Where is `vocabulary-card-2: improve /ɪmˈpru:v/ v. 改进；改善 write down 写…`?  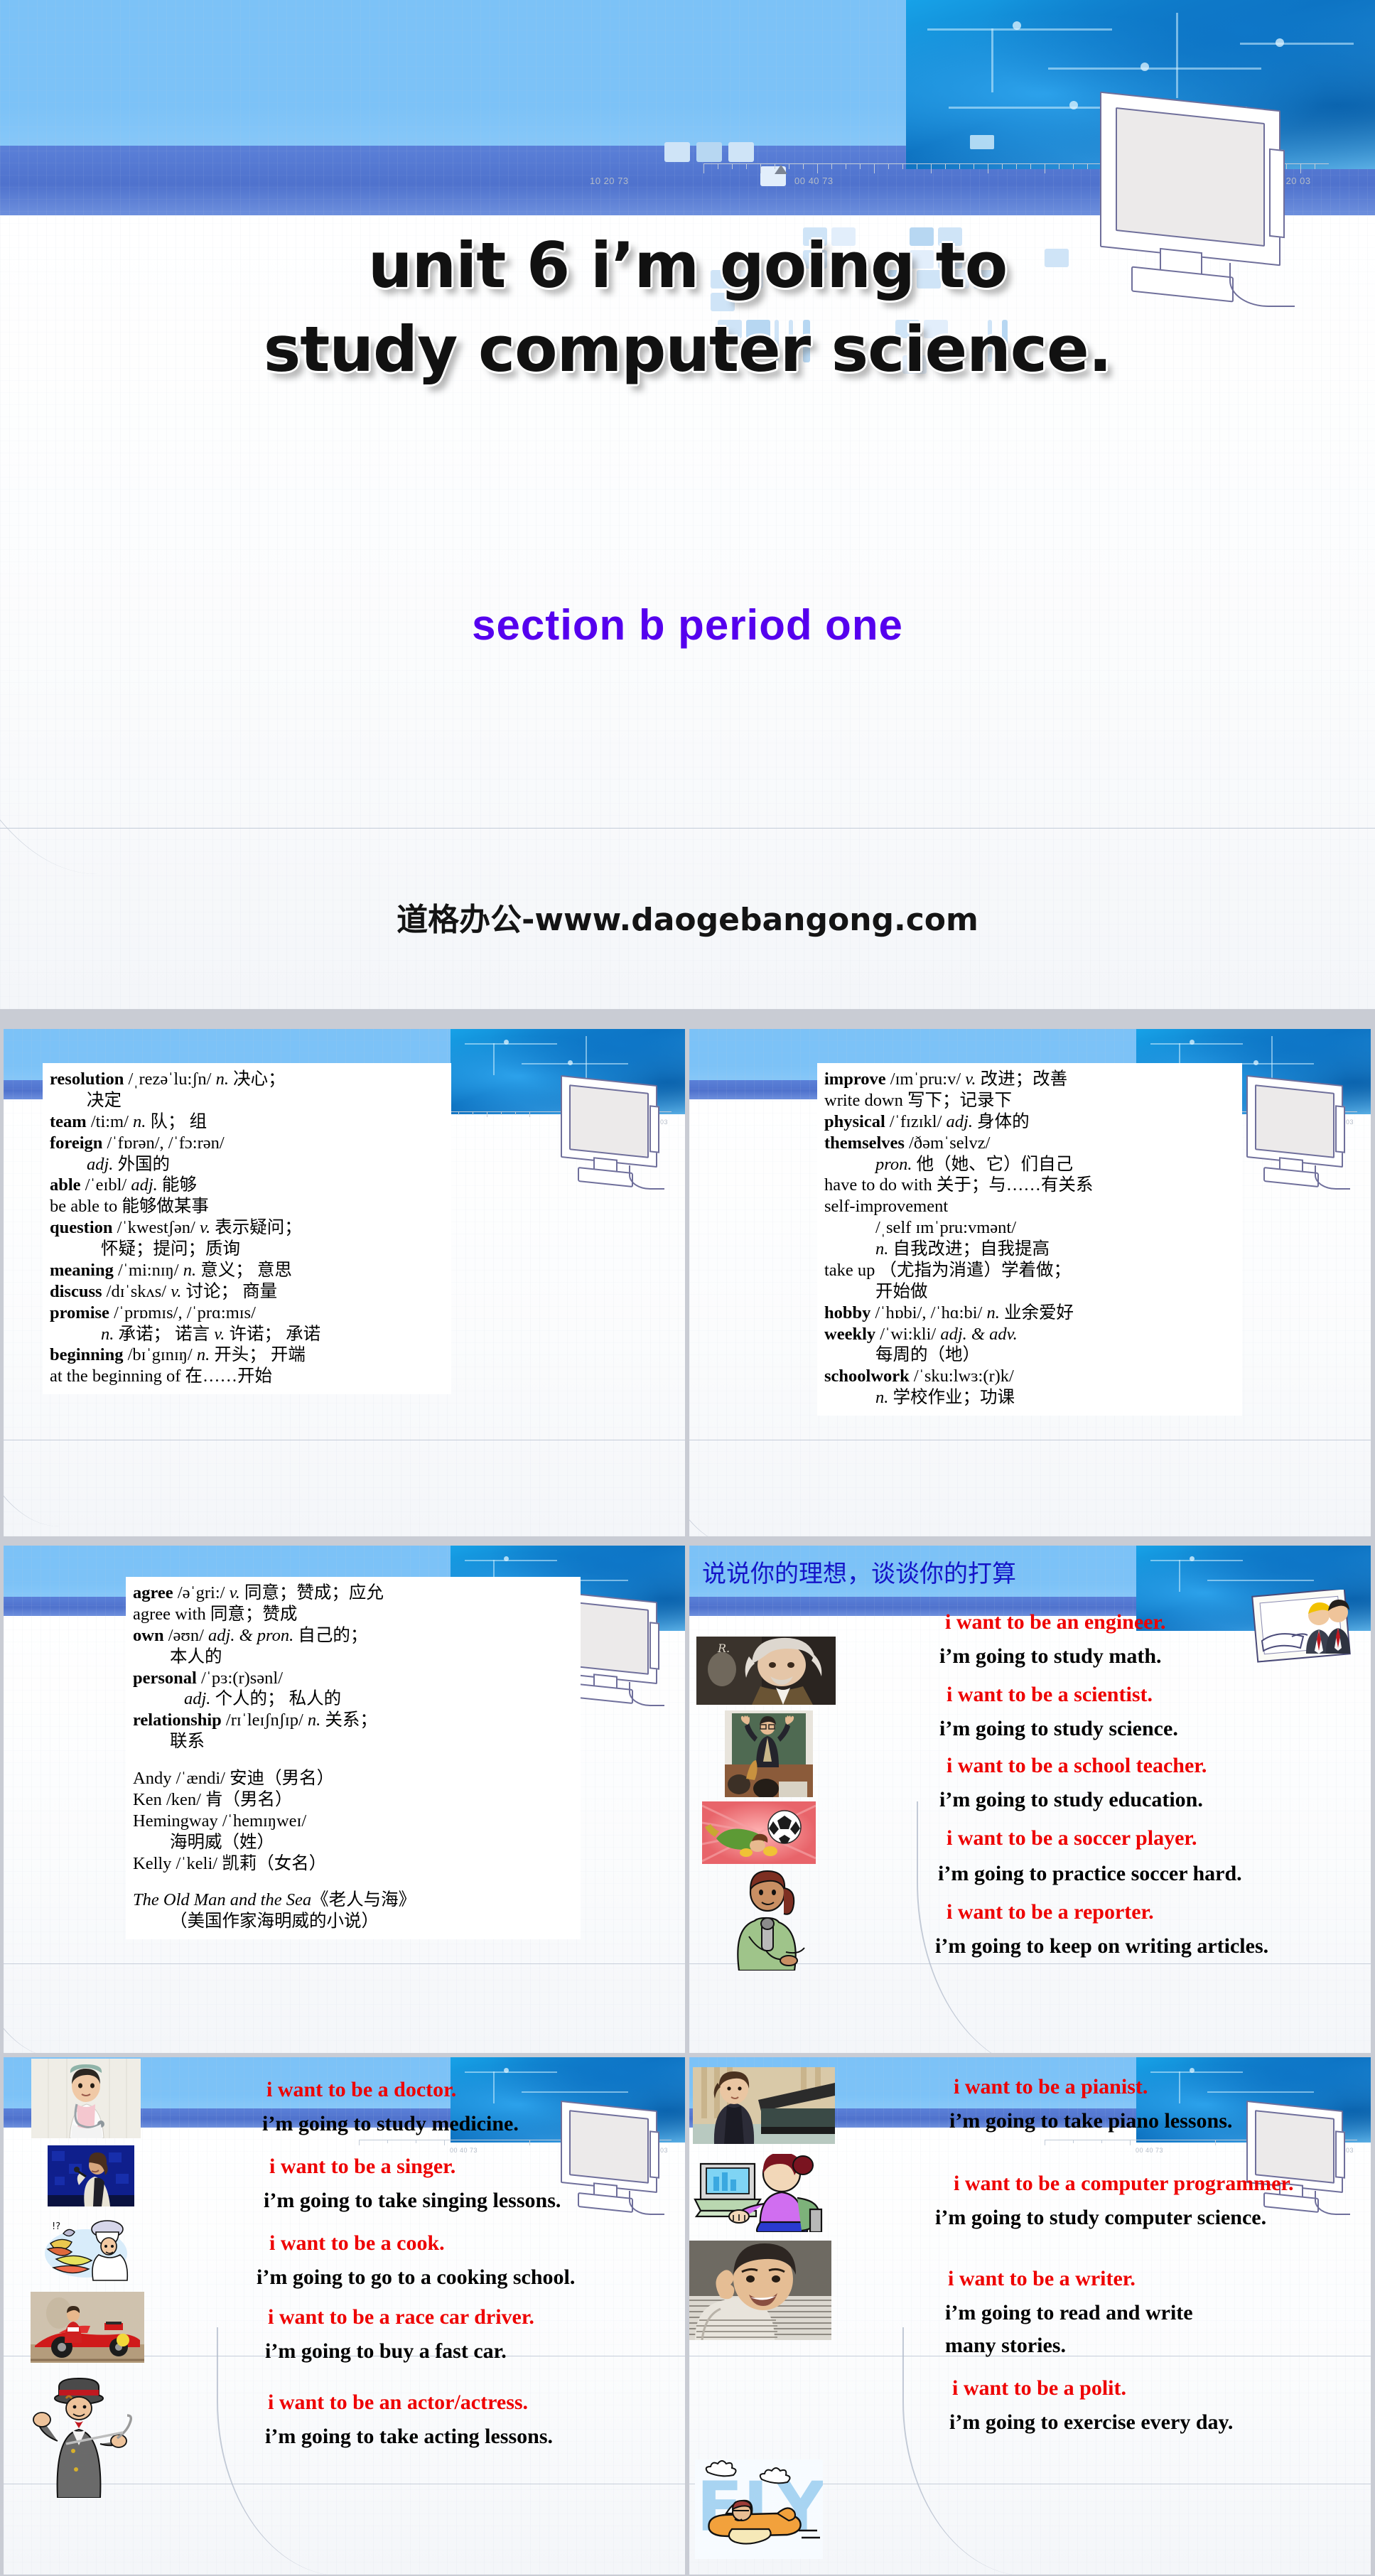
vocabulary-card-2: improve /ɪmˈpru:v/ v. 改进；改善 write down 写… is located at coordinates (1029, 1239).